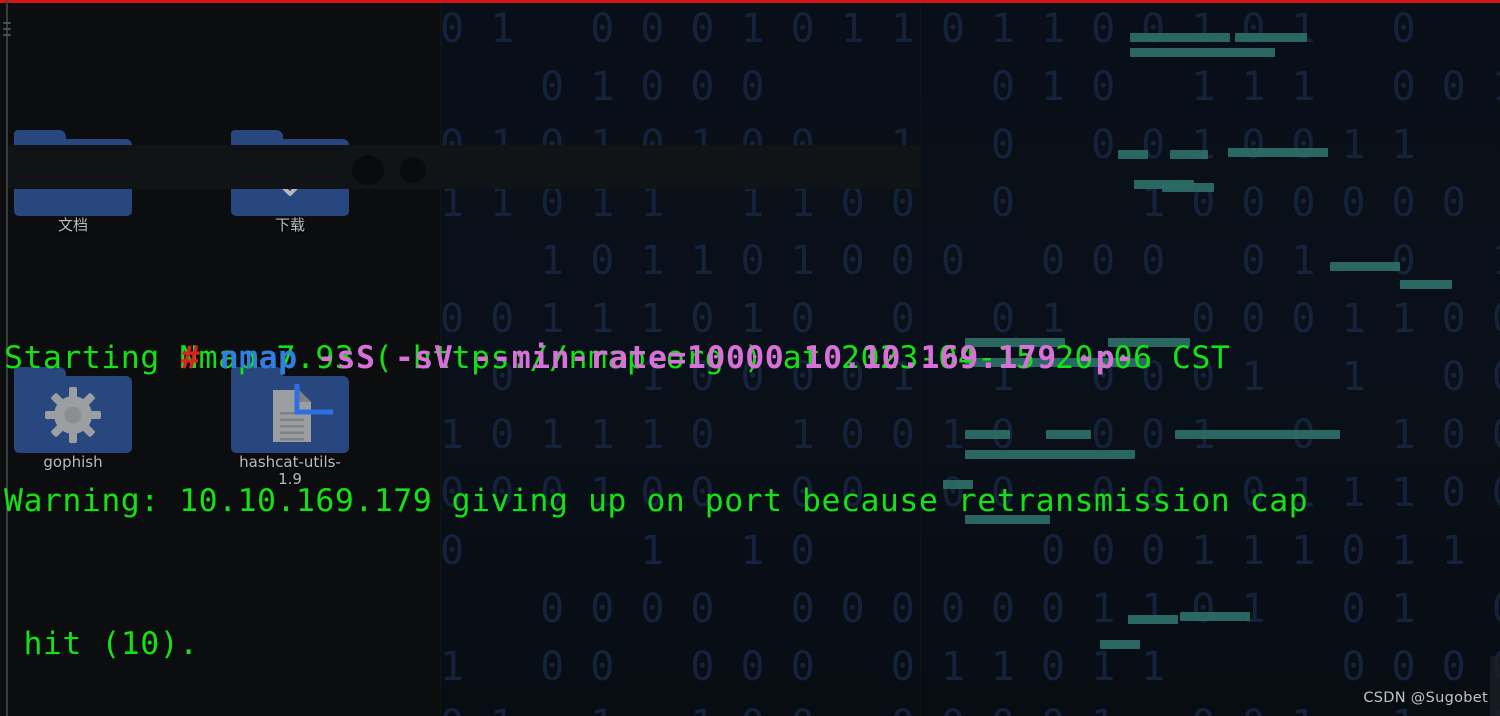  What do you see at coordinates (313, 399) in the screenshot?
I see `prompt-corner-icon` at bounding box center [313, 399].